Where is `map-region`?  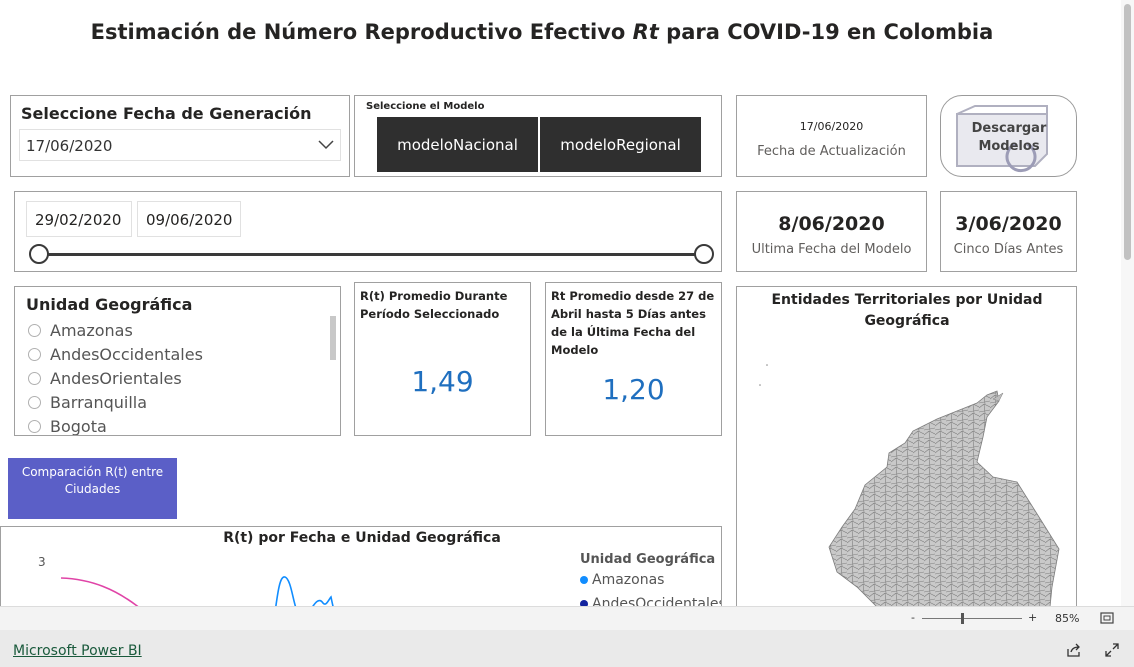
map-region is located at coordinates (944, 498).